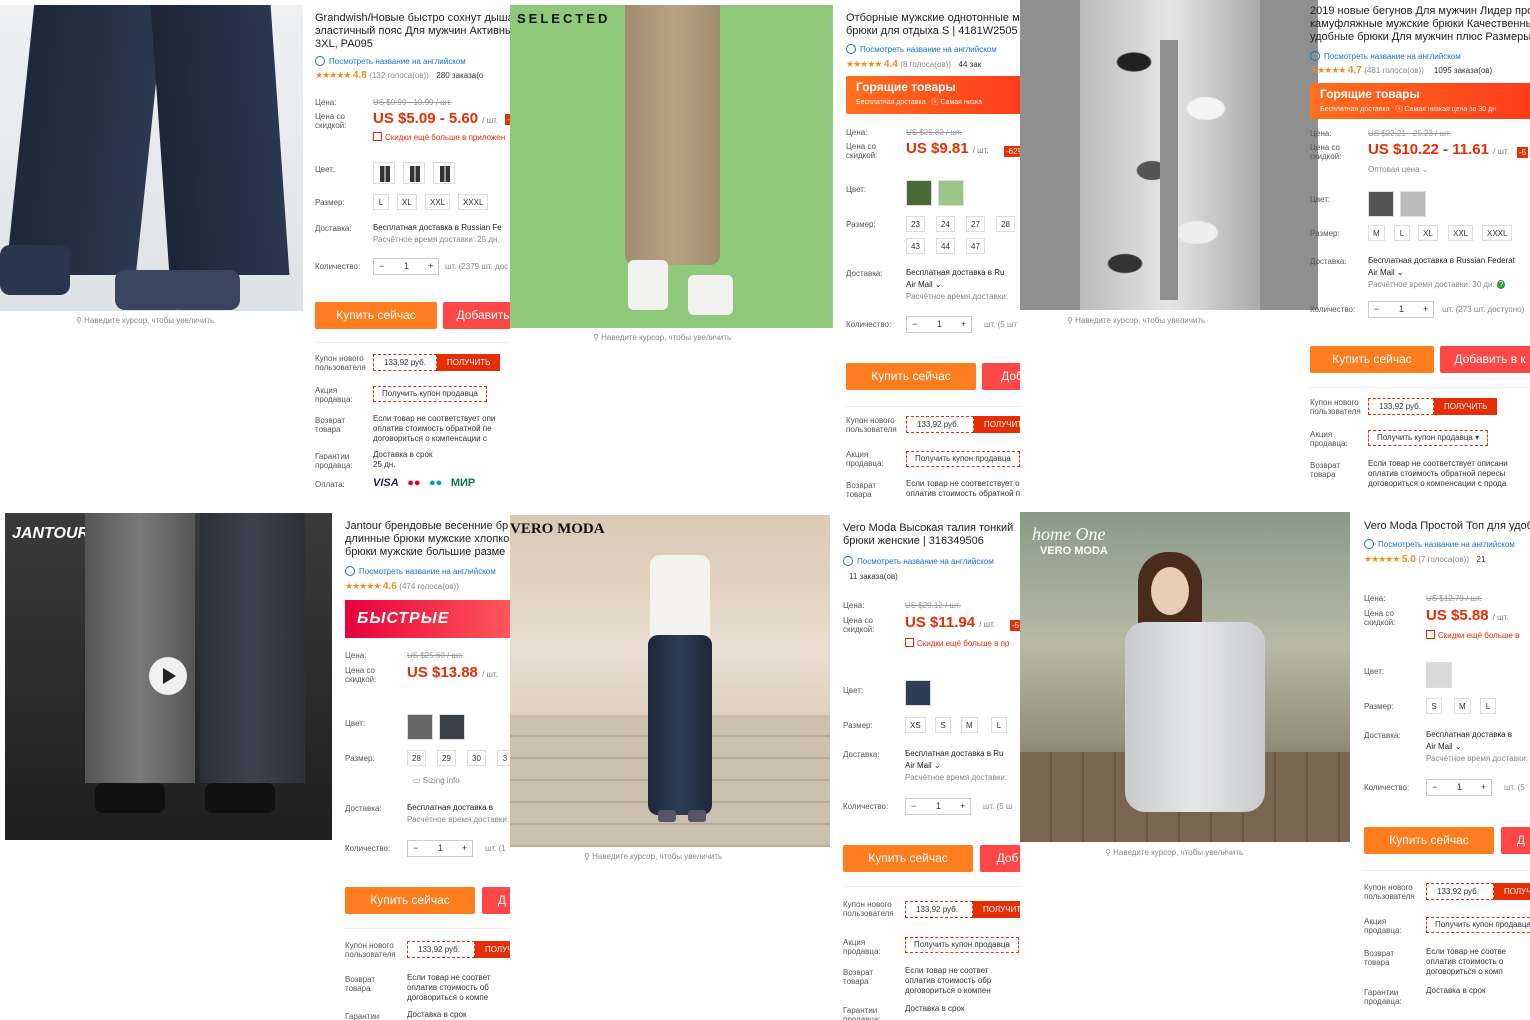 Image resolution: width=1530 pixels, height=1020 pixels. What do you see at coordinates (670, 681) in the screenshot?
I see `product-image: VERO MODA` at bounding box center [670, 681].